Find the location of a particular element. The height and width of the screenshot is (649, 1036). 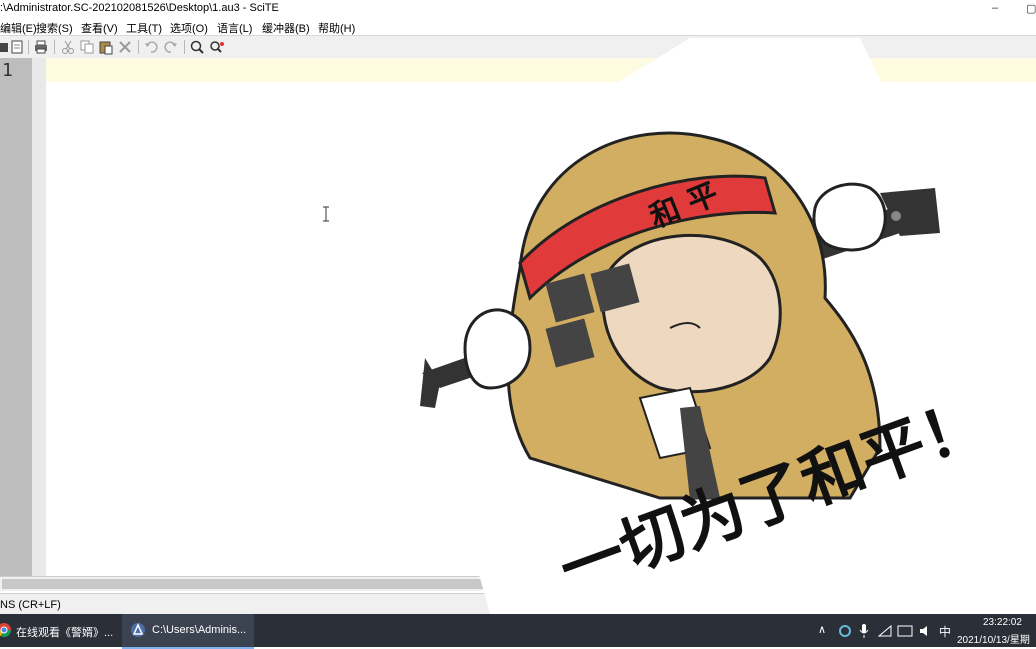

tray-app-icon is located at coordinates (845, 631).